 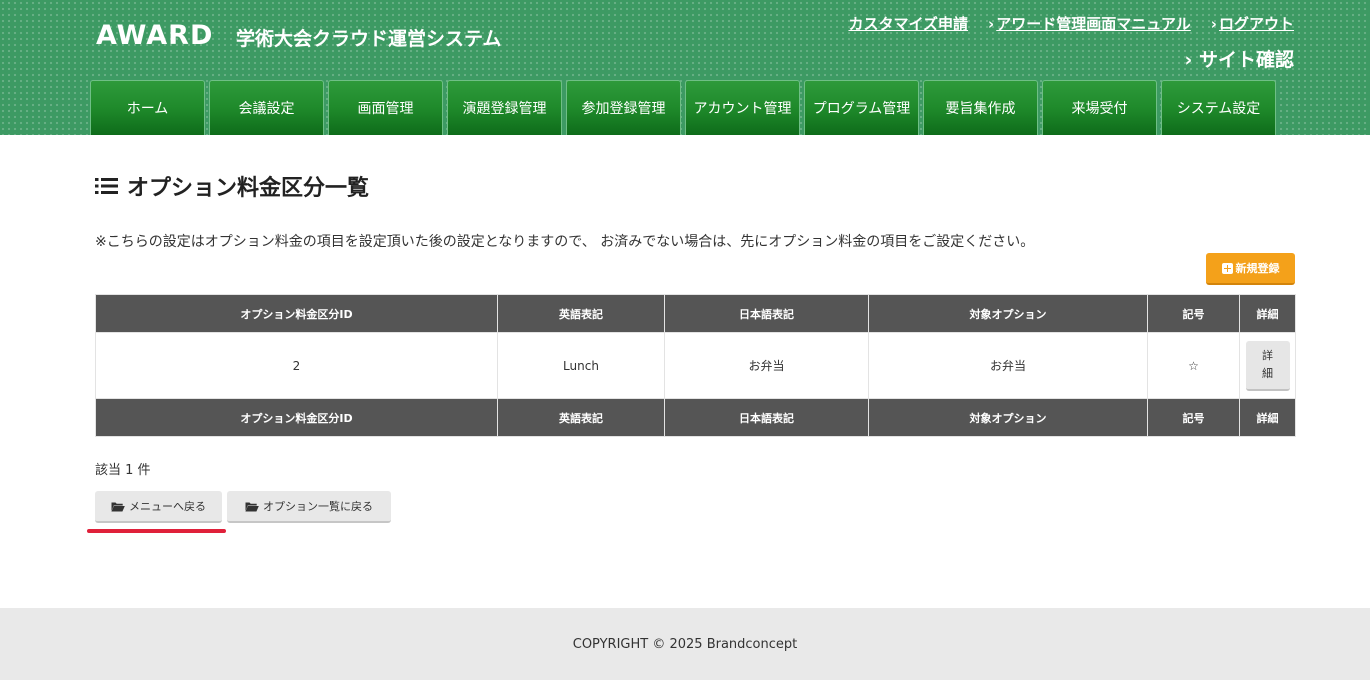 I want to click on header-cell-target-option: 対象オプション, so click(x=1008, y=313).